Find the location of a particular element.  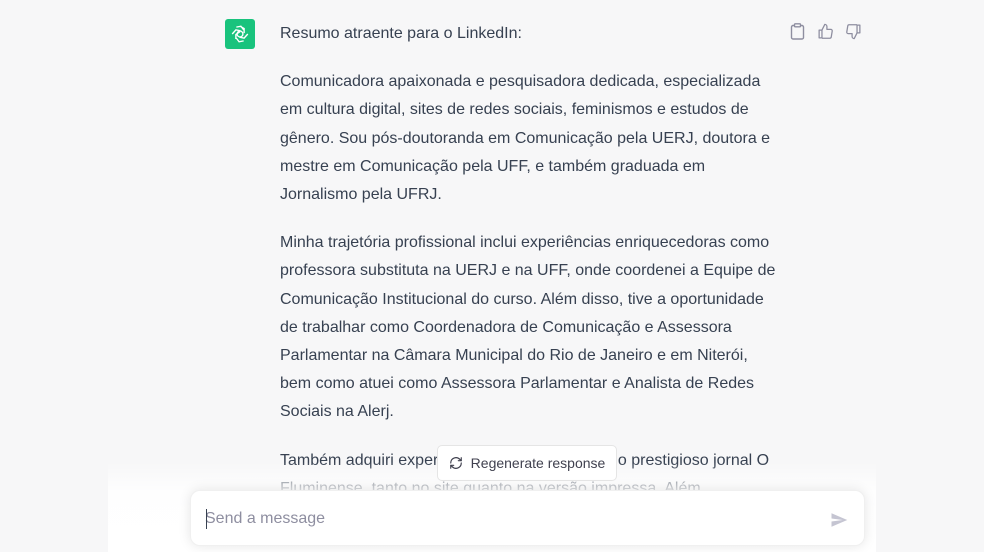

message-composer is located at coordinates (527, 518).